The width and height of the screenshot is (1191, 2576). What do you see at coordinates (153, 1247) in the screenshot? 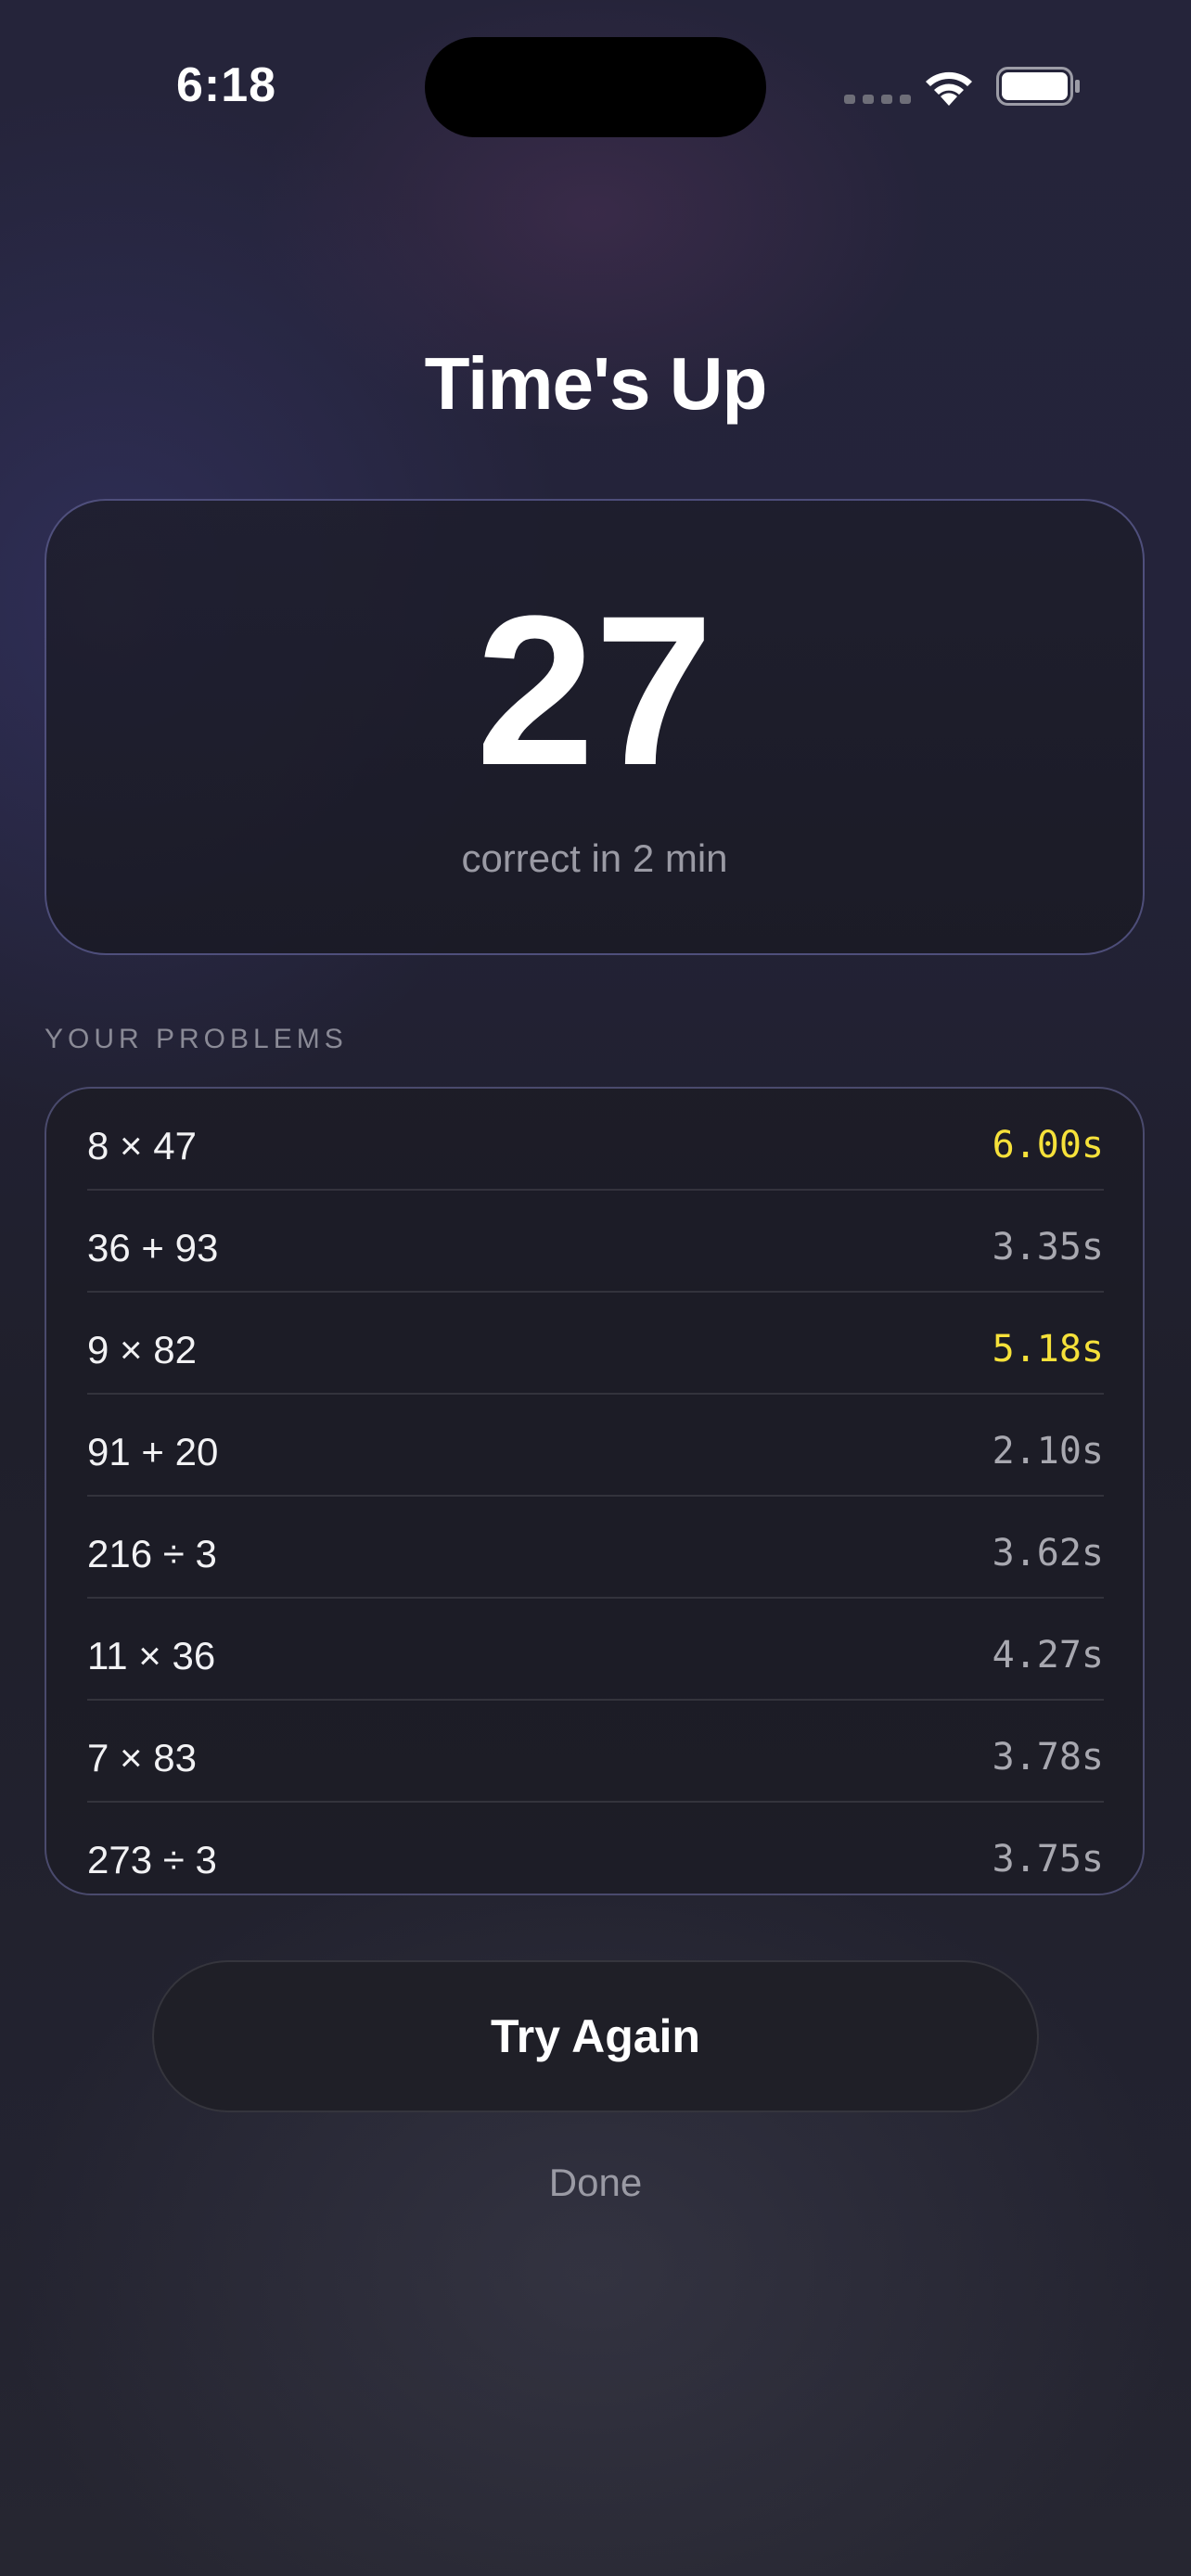
I see `problem-expression: 36 + 93` at bounding box center [153, 1247].